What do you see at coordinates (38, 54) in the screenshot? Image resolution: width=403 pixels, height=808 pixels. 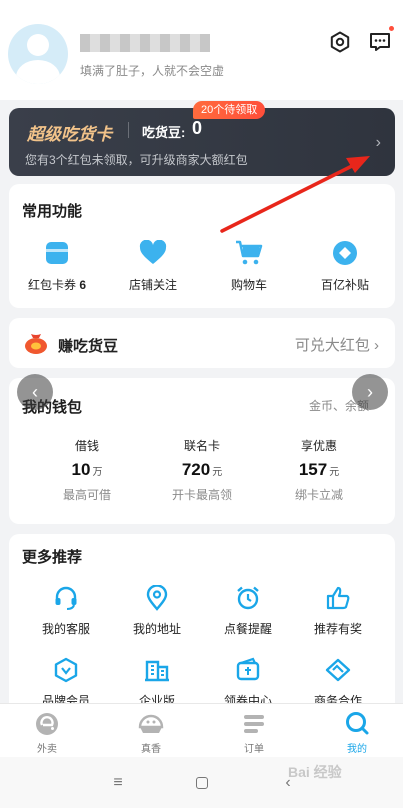 I see `avatar` at bounding box center [38, 54].